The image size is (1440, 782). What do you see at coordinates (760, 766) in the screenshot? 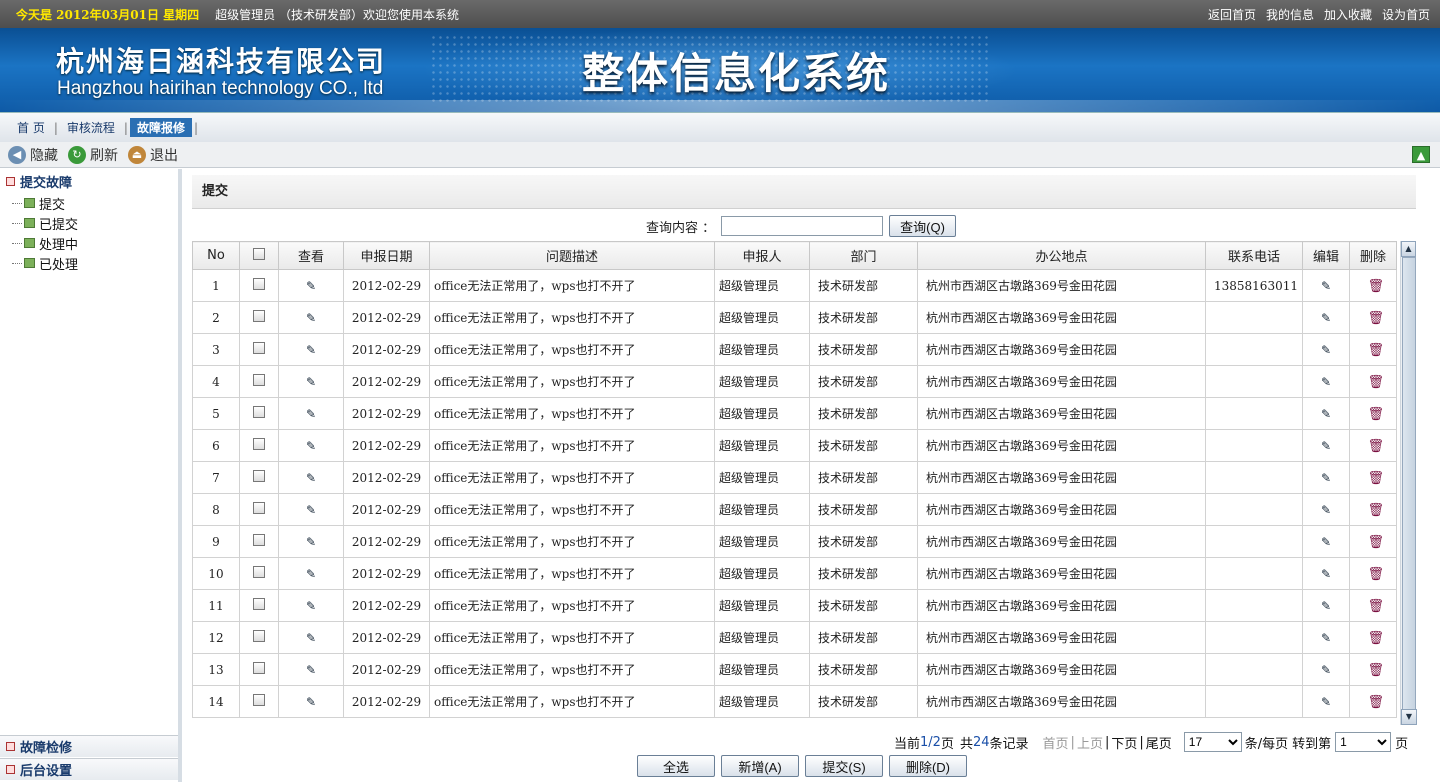
I see `add-button: 新增(A)` at bounding box center [760, 766].